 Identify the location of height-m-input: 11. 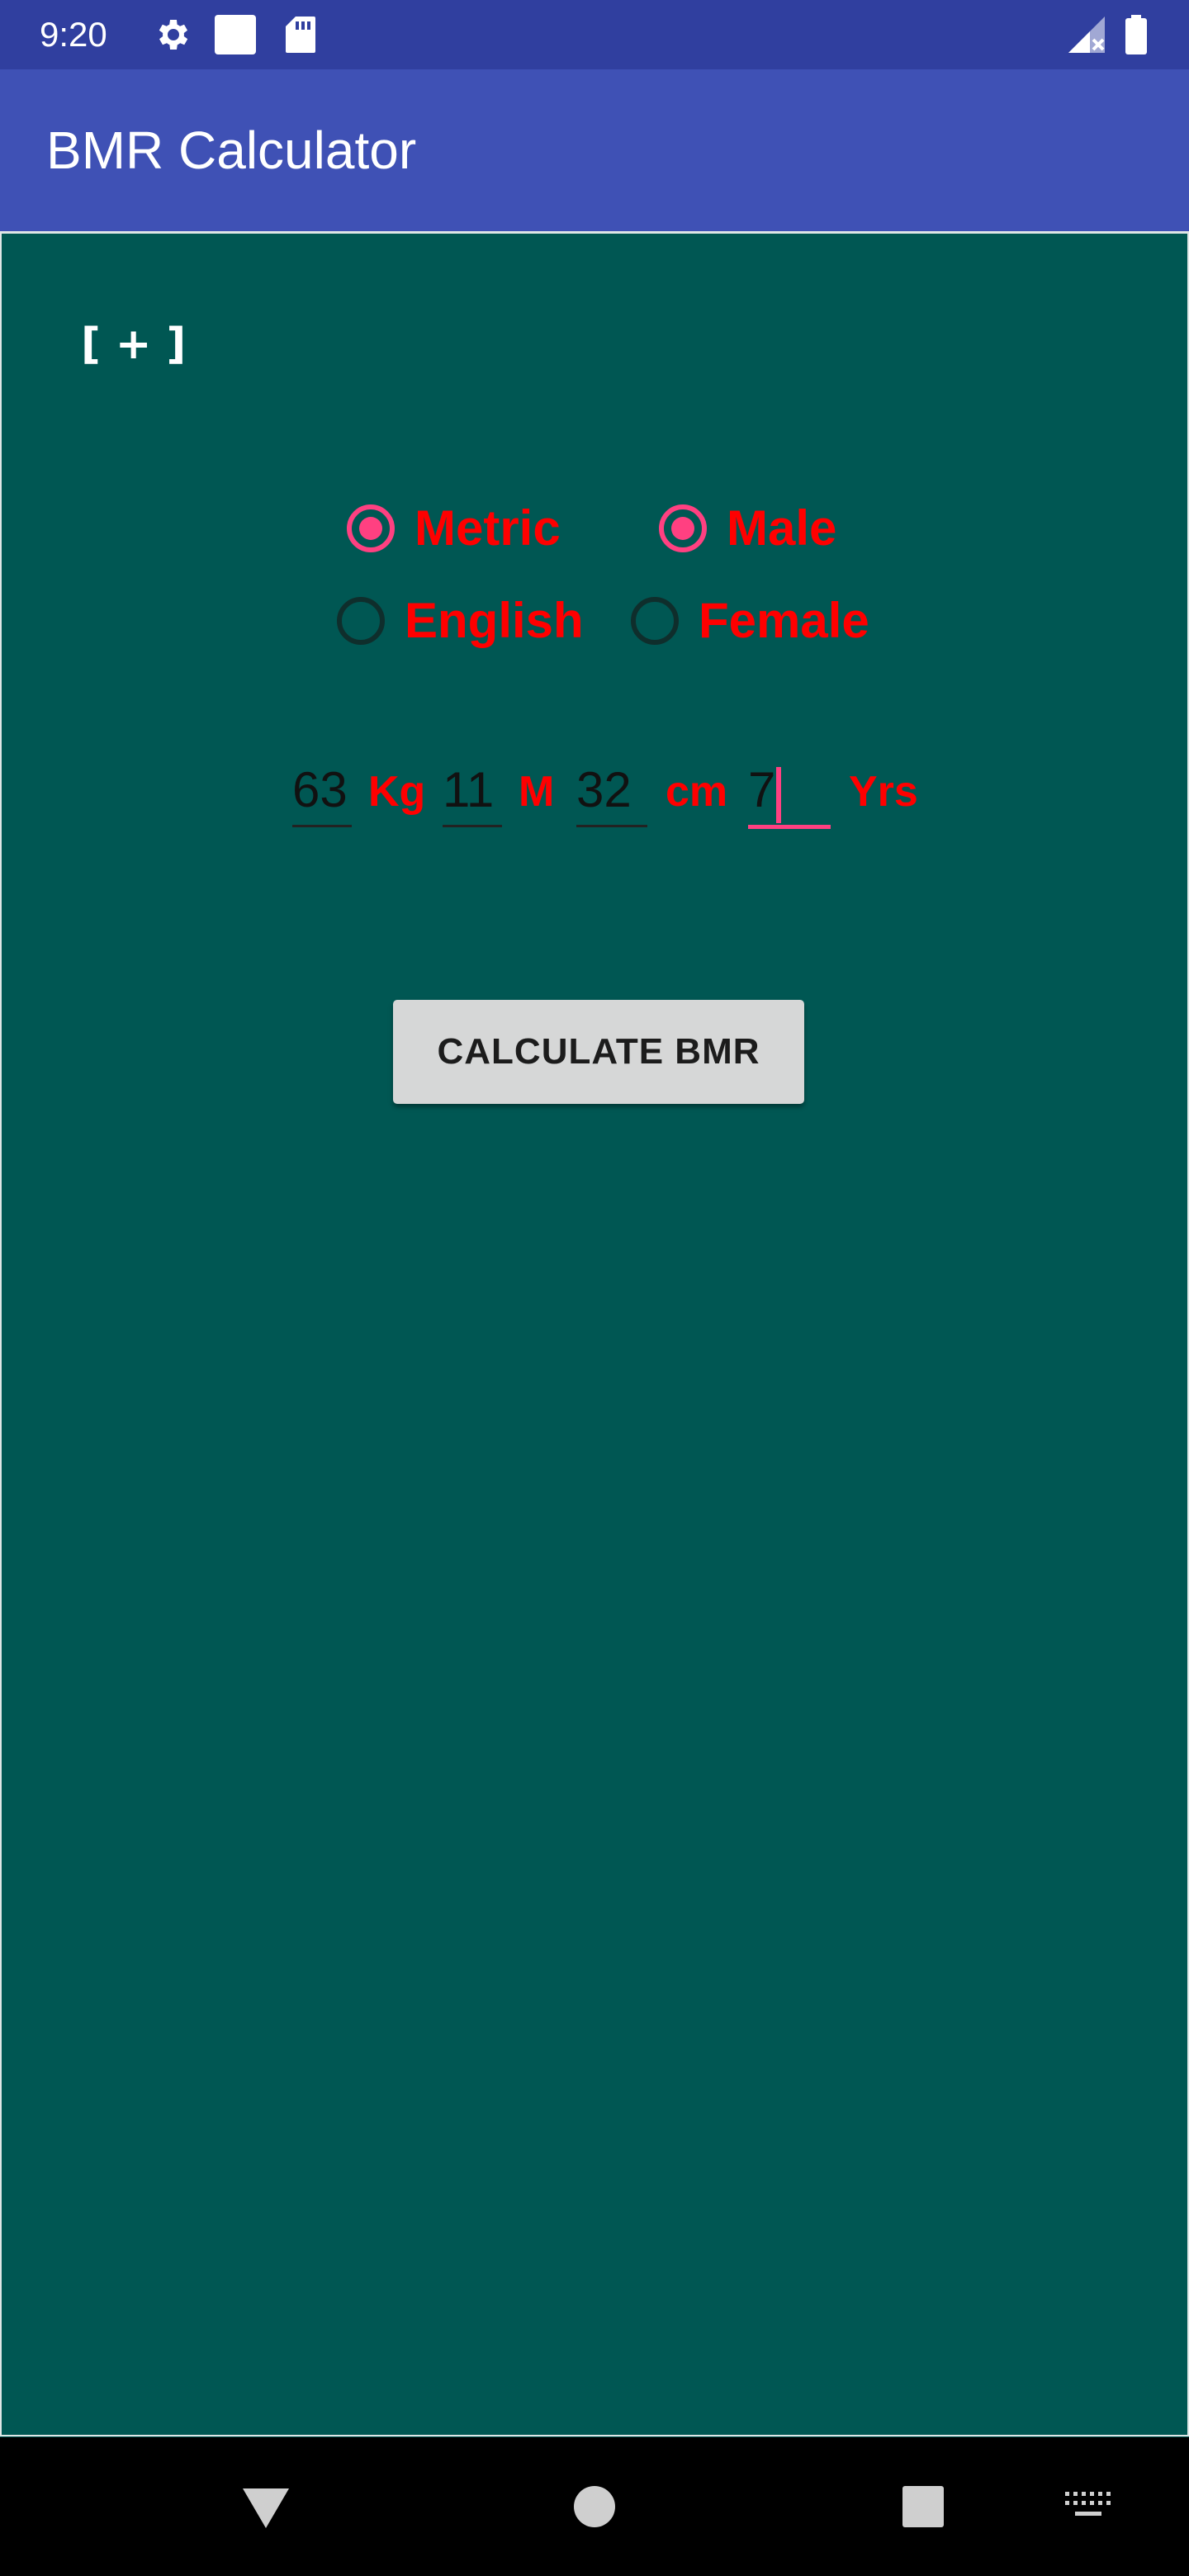
(472, 793).